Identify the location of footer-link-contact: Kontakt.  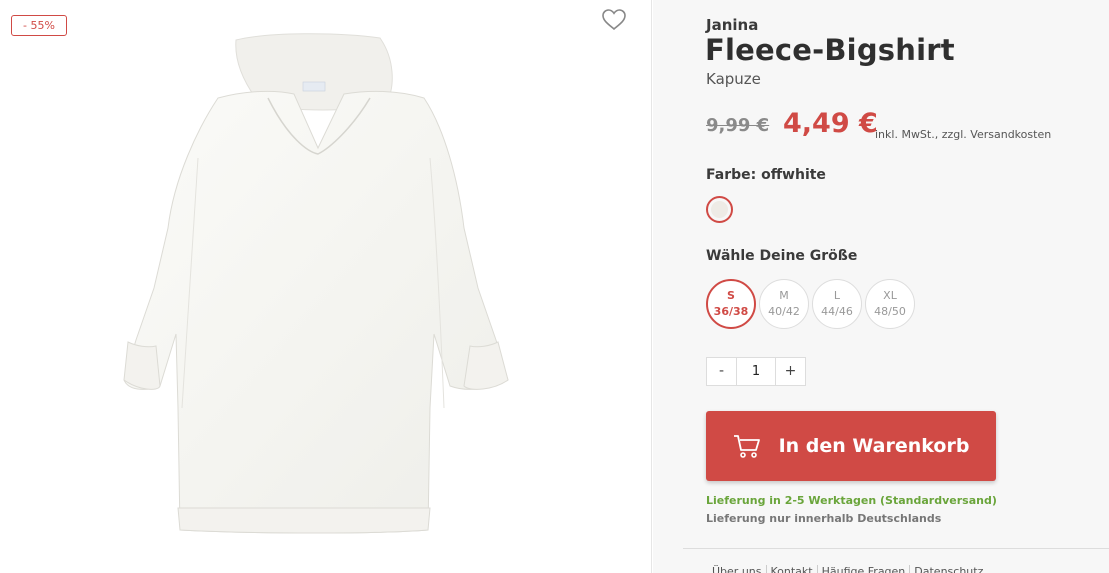
(792, 569).